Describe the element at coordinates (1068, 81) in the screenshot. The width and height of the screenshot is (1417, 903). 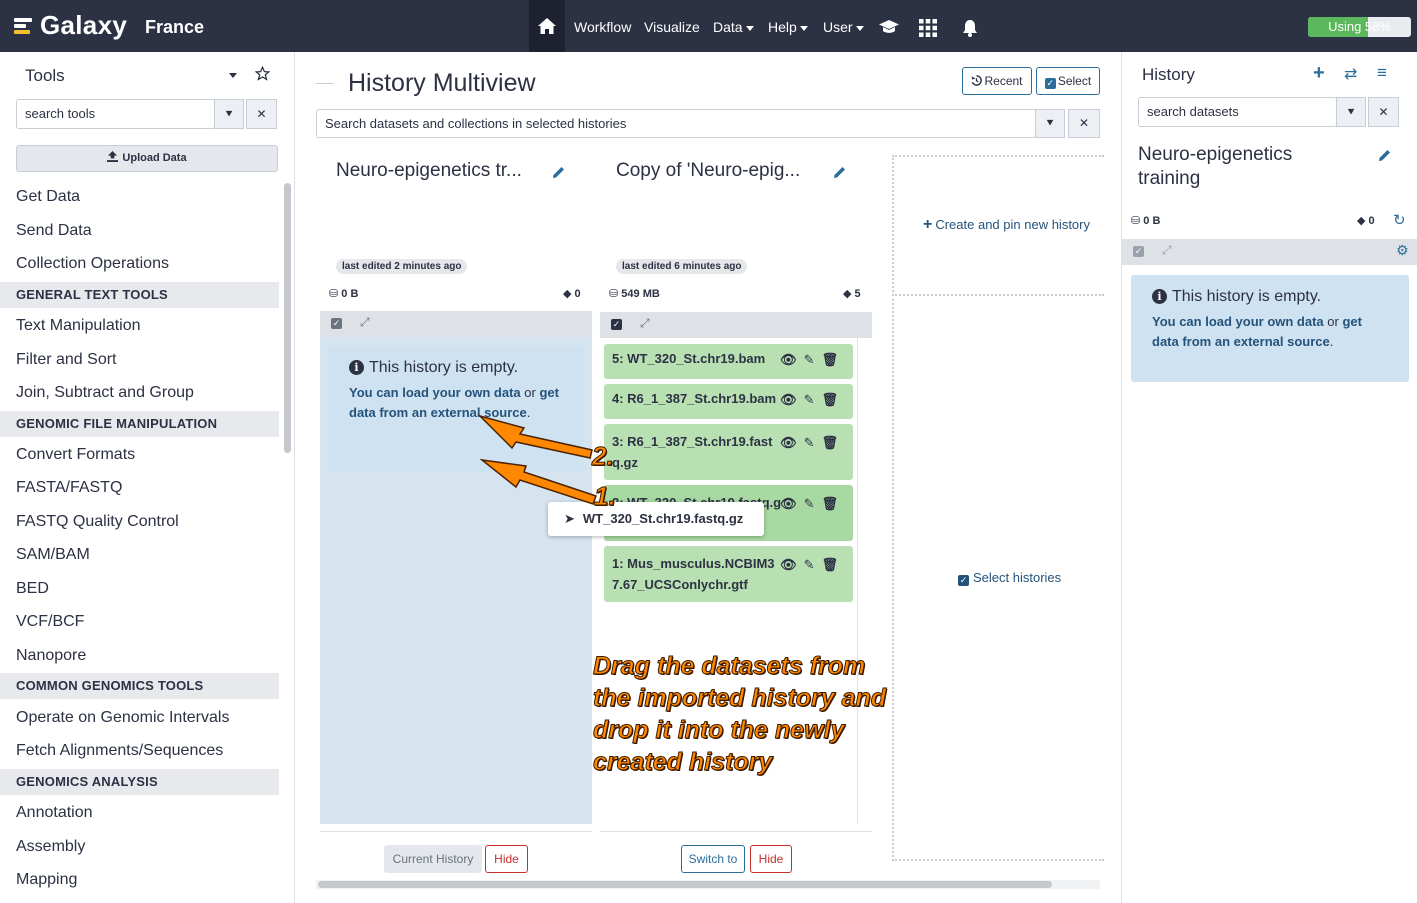
I see `select-histories-button: ✓ Select` at that location.